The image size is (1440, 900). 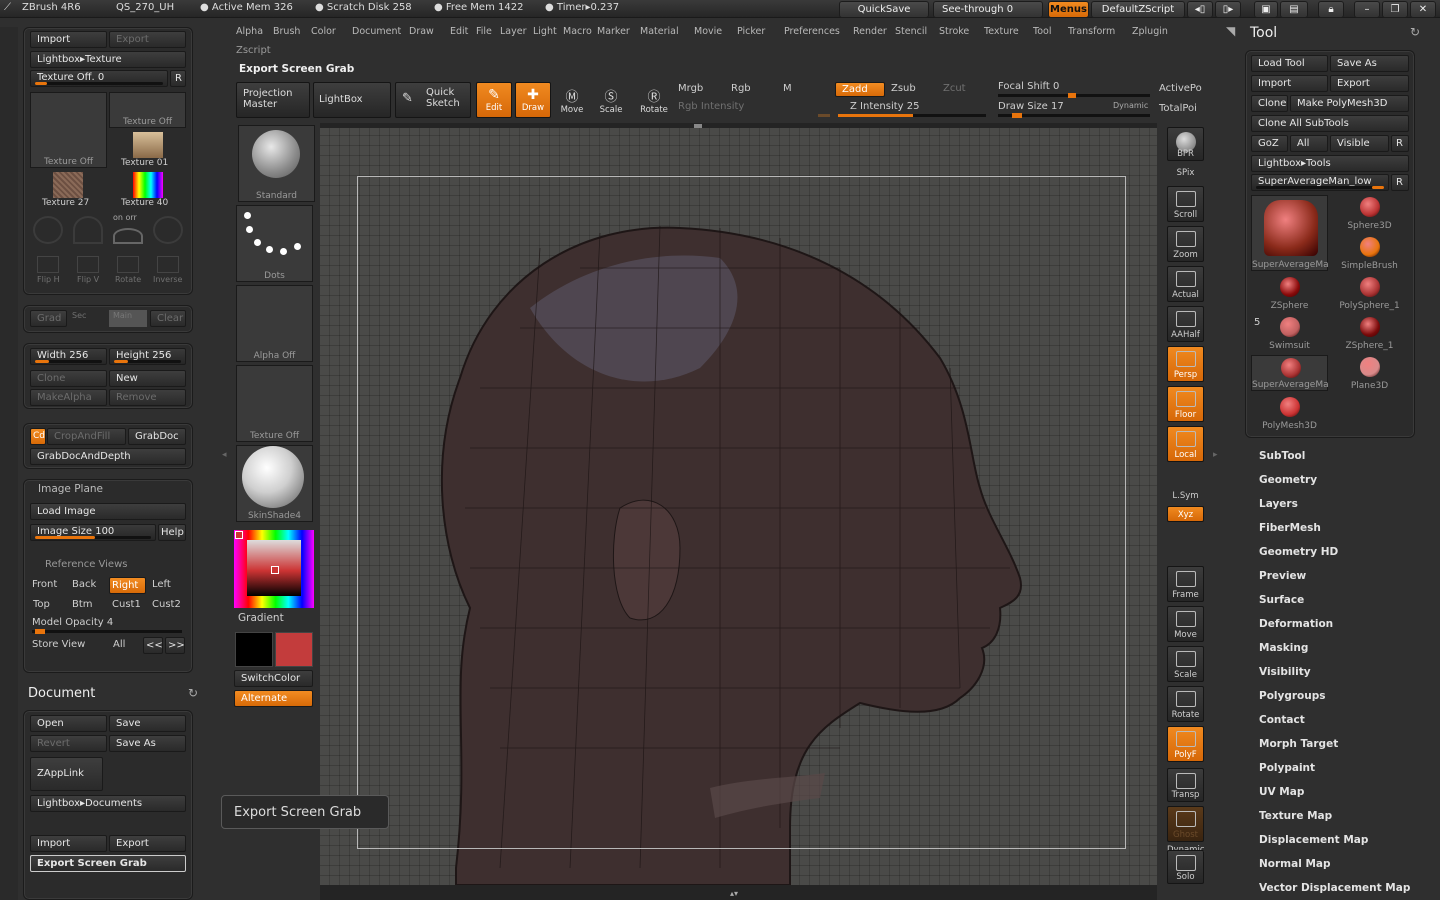 What do you see at coordinates (1282, 456) in the screenshot?
I see `tool-section-subtool: SubTool` at bounding box center [1282, 456].